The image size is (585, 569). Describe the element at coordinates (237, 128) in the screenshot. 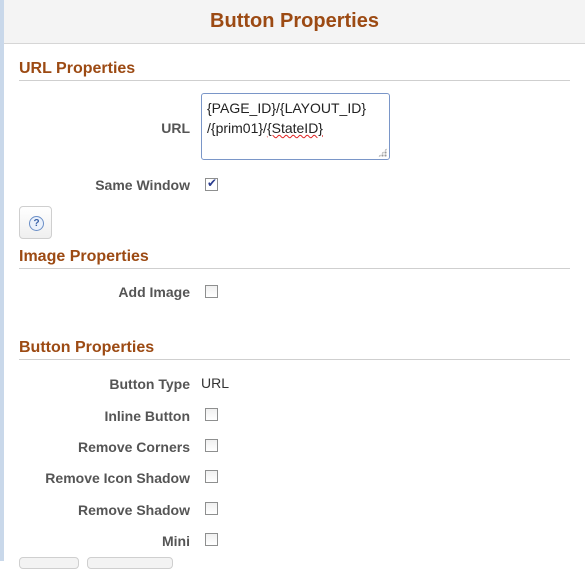

I see `url-text-line2-prefix: /{prim01}/` at that location.